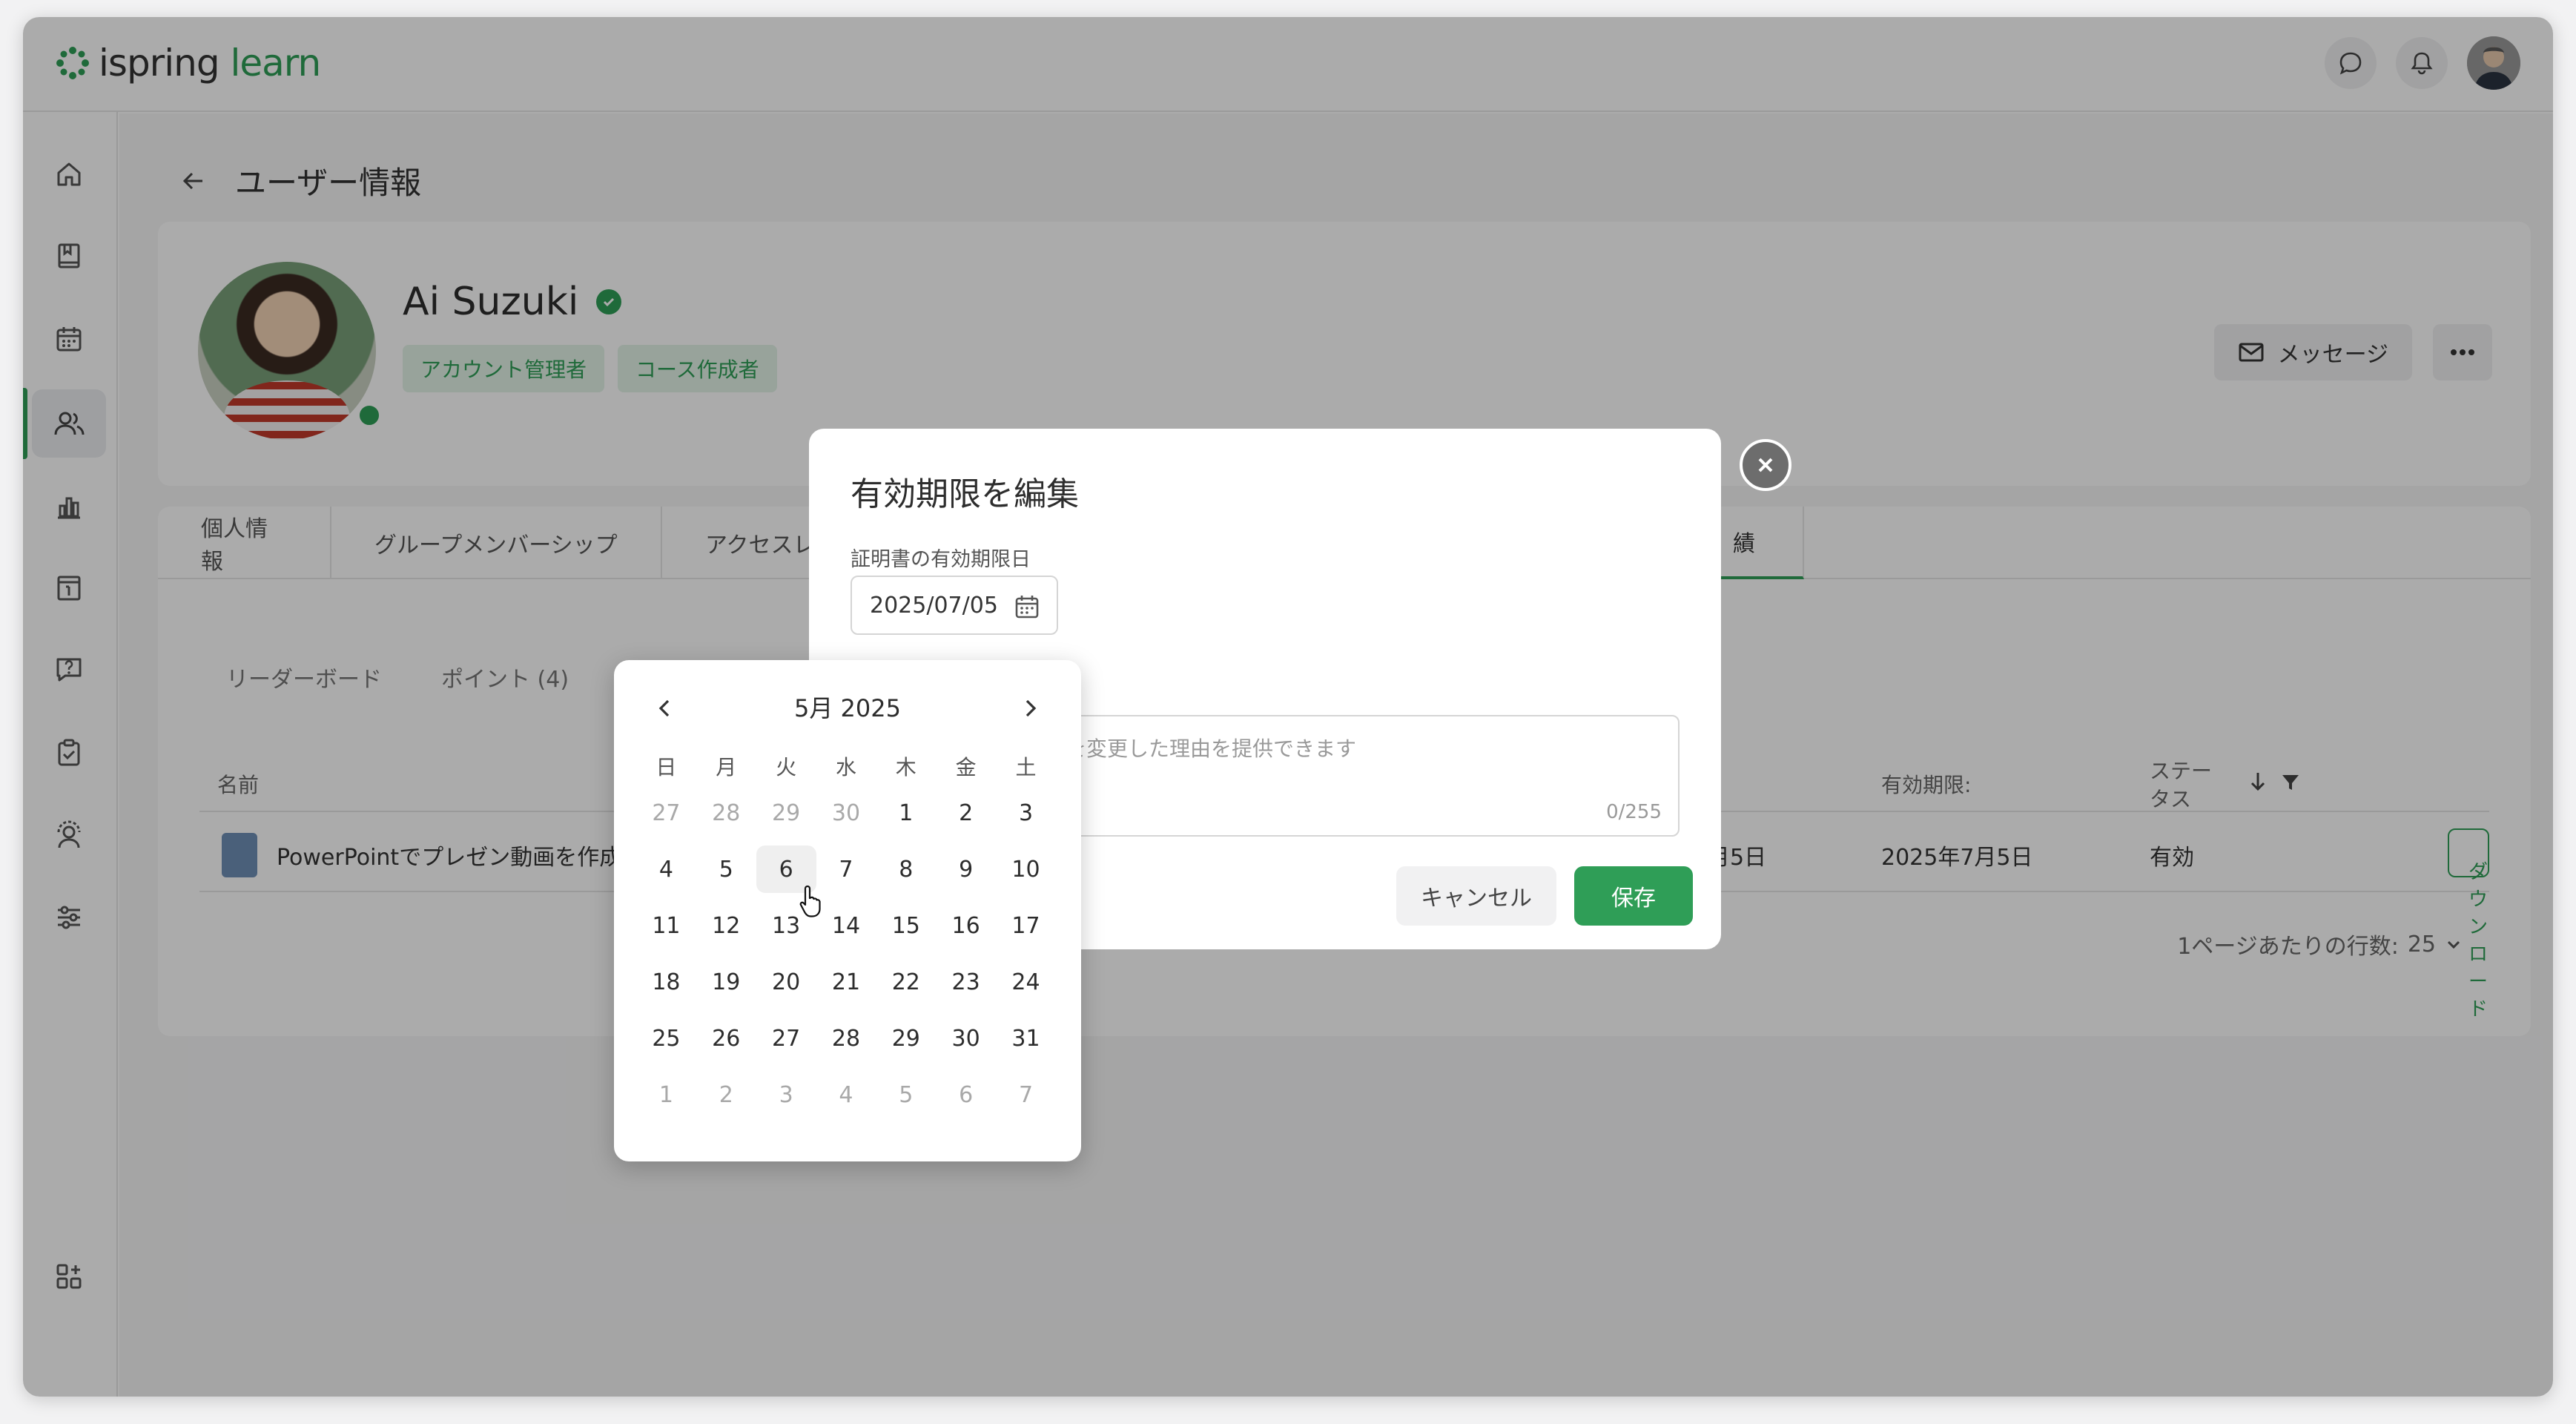  What do you see at coordinates (786, 767) in the screenshot?
I see `day-of-week-label: 火` at bounding box center [786, 767].